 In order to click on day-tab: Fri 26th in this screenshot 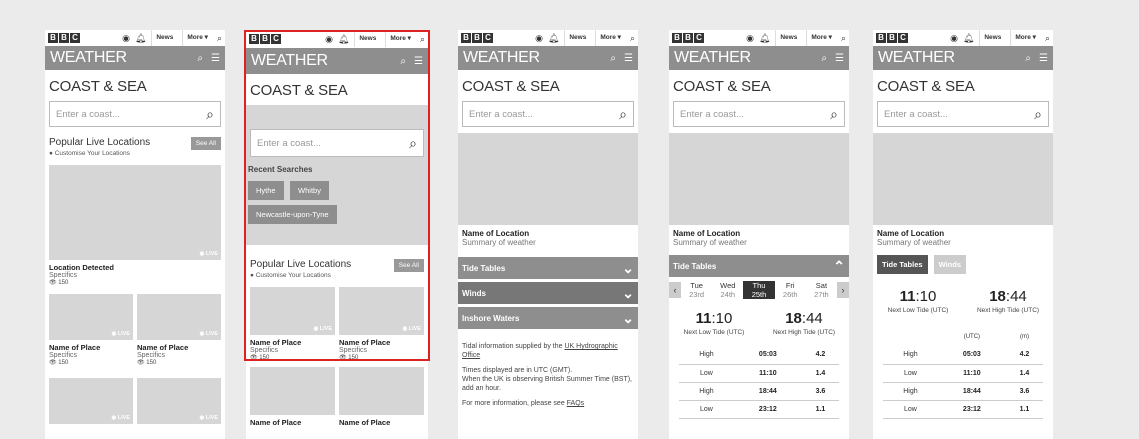, I will do `click(790, 290)`.